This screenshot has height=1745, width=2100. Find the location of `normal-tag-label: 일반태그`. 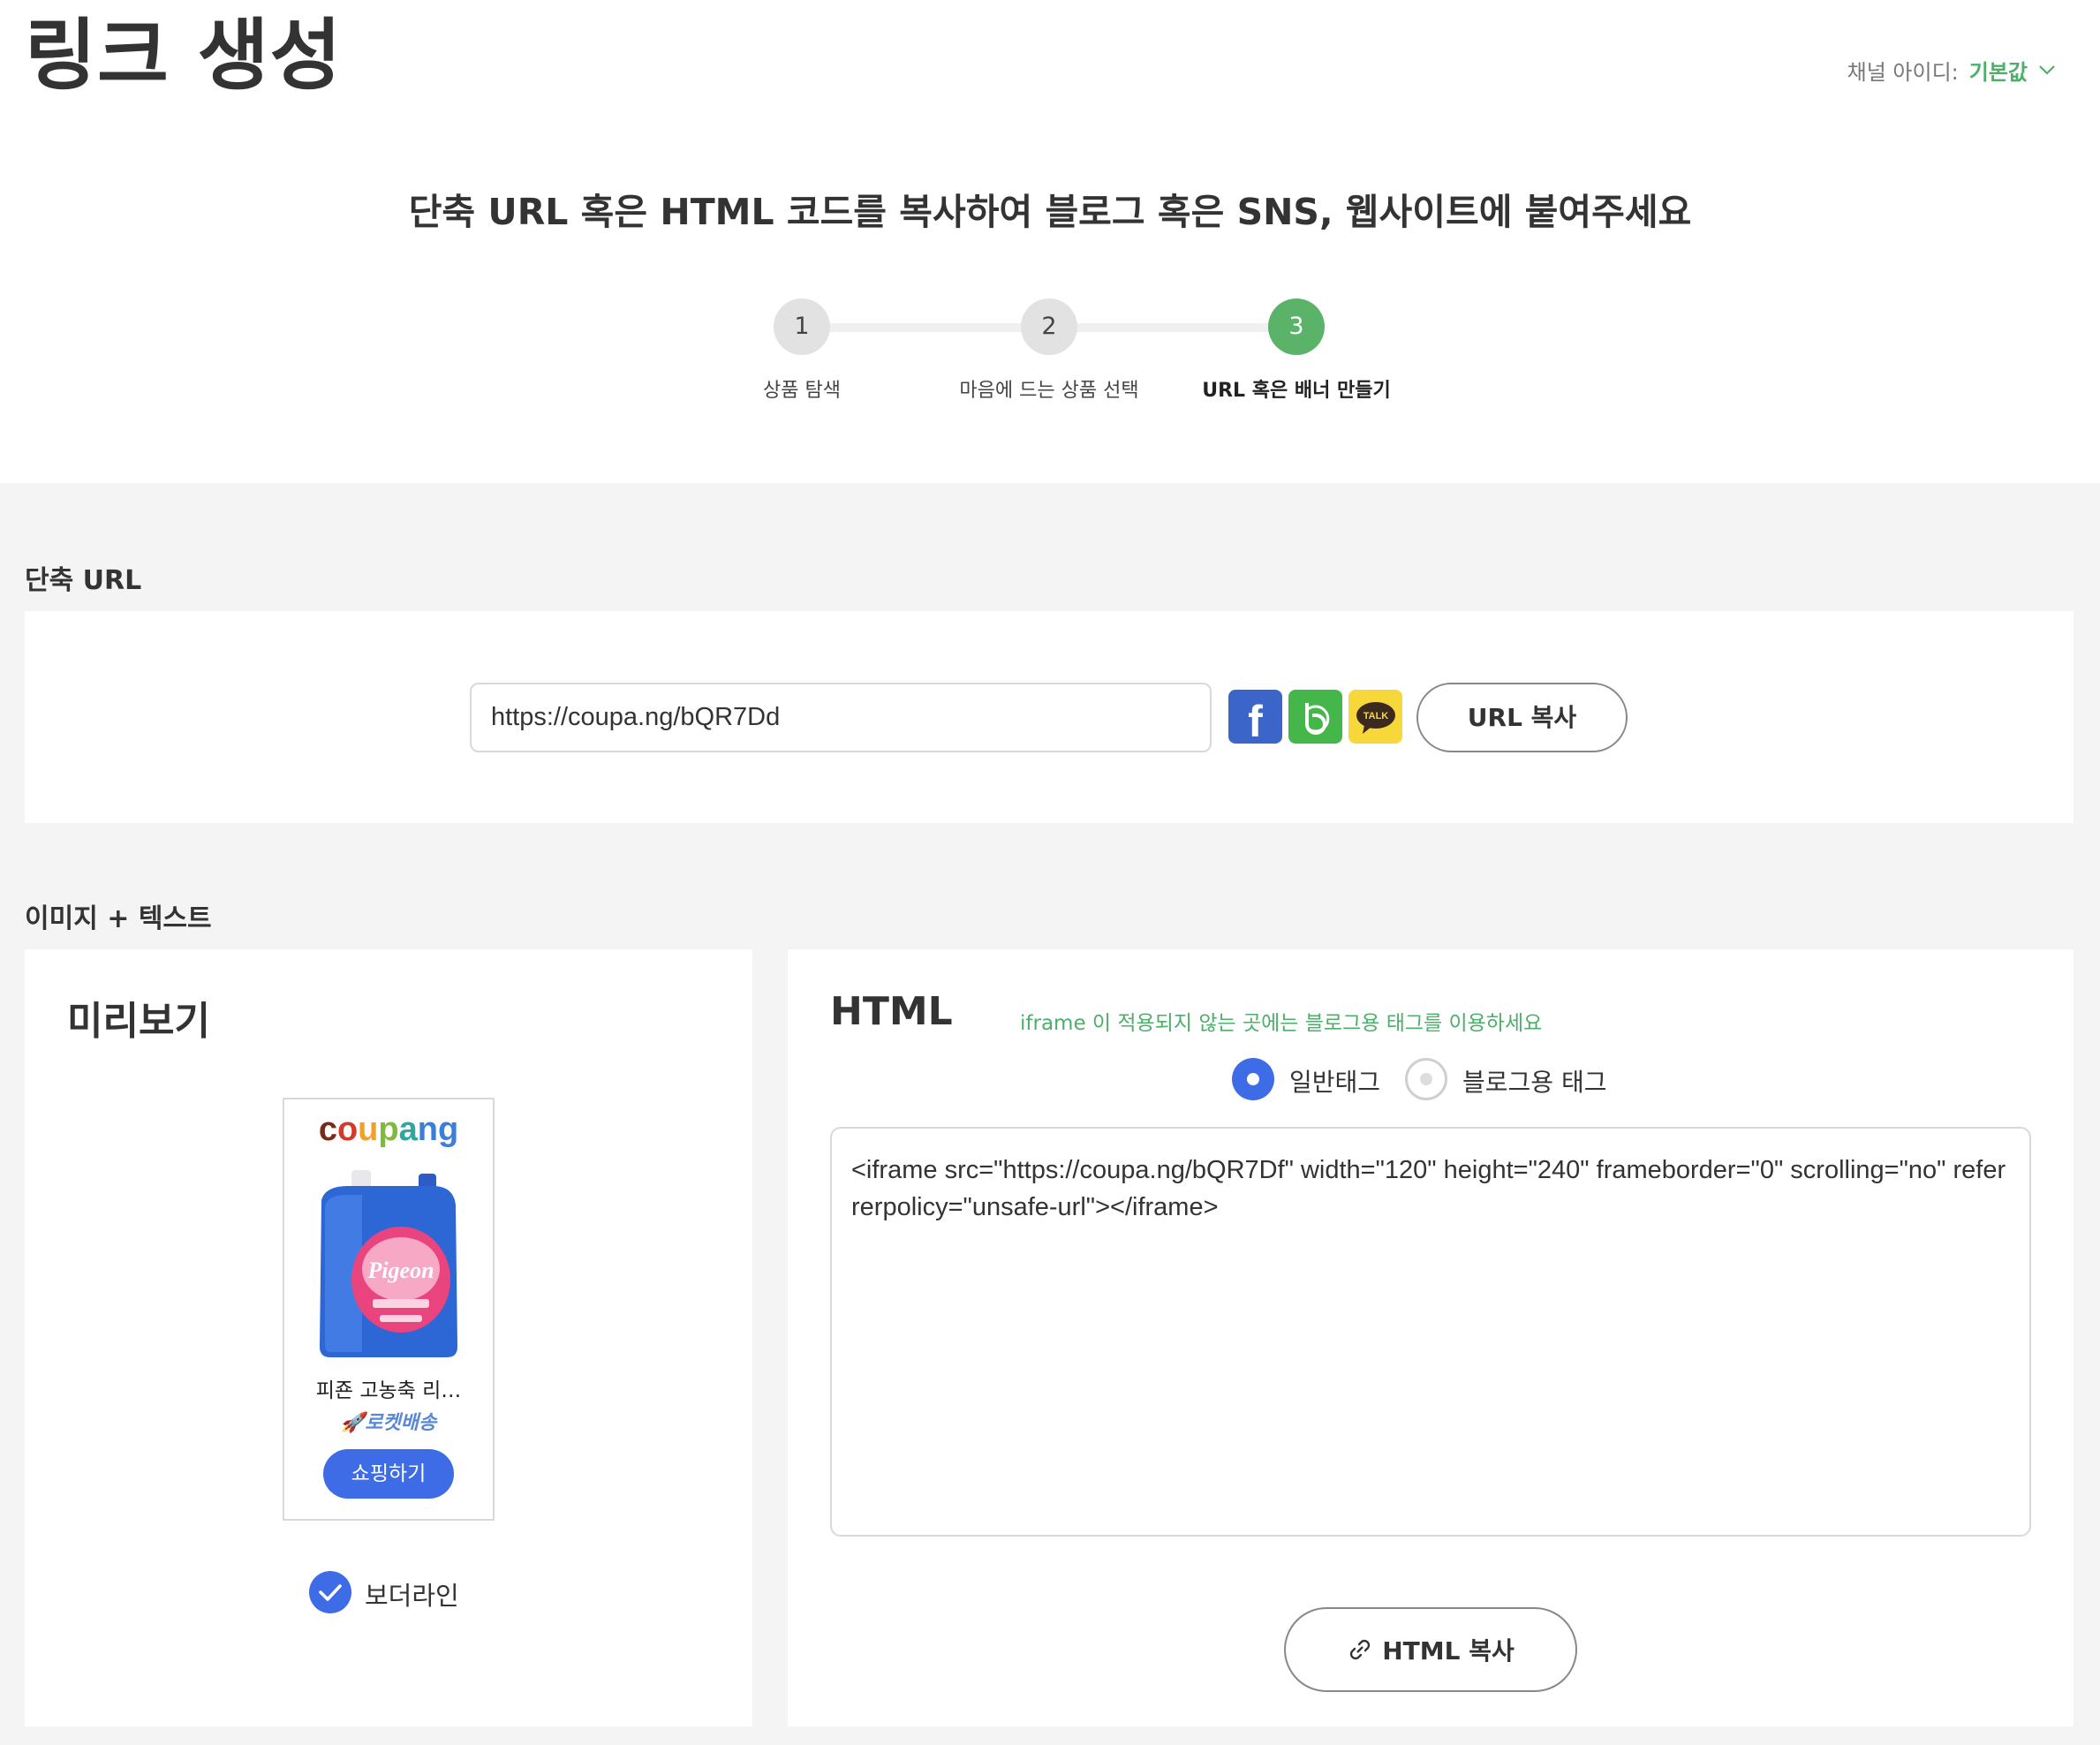

normal-tag-label: 일반태그 is located at coordinates (1334, 1081).